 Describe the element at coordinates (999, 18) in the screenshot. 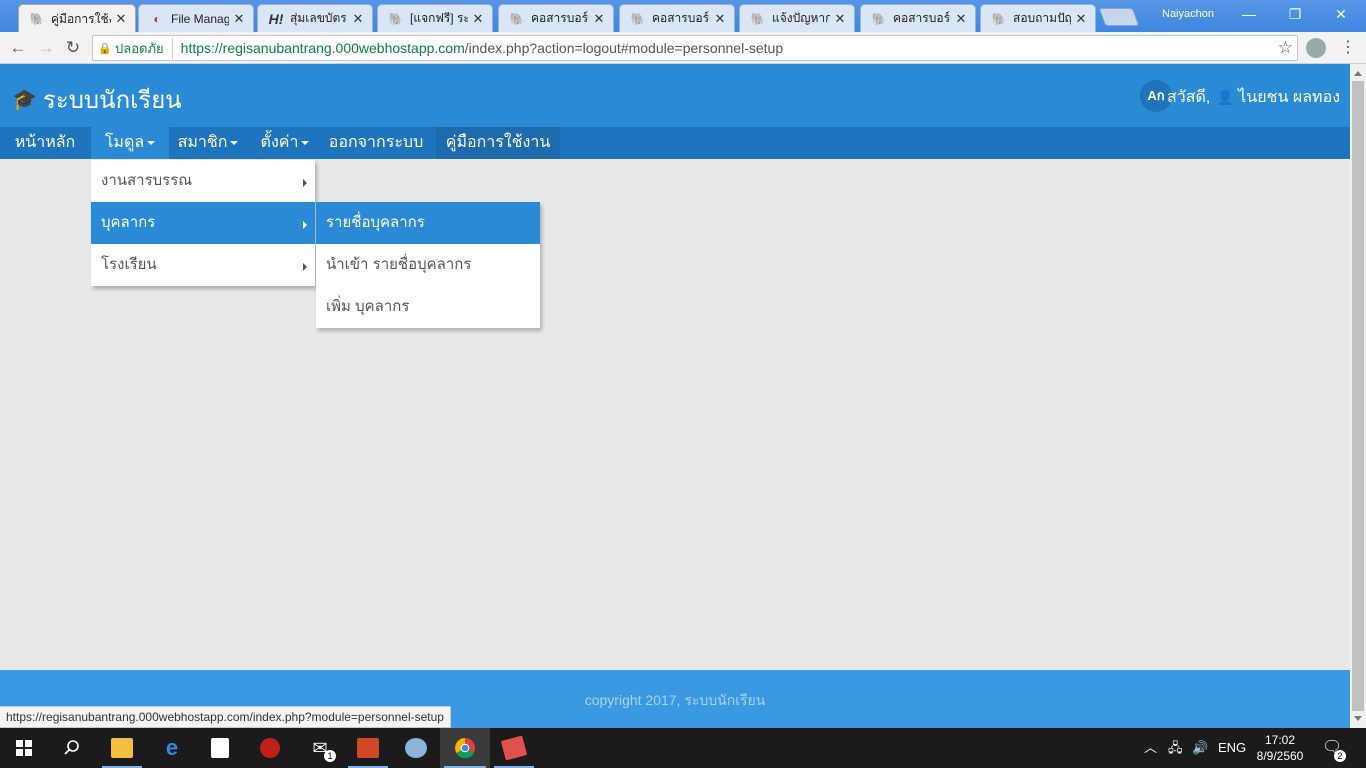

I see `elephant-icon: 🐘` at that location.